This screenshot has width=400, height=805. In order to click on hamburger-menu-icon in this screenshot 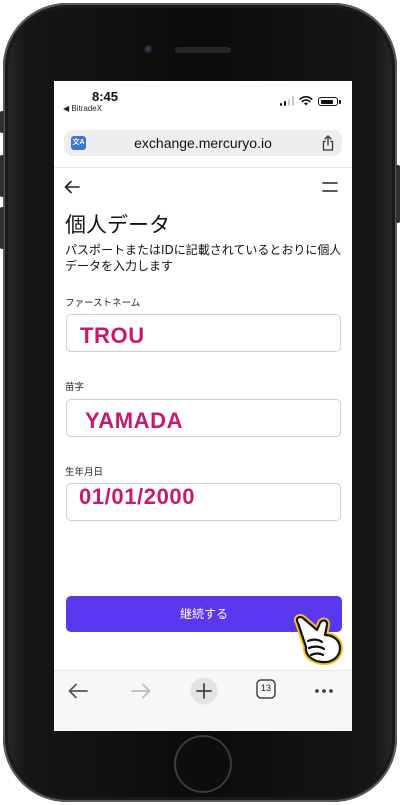, I will do `click(330, 187)`.